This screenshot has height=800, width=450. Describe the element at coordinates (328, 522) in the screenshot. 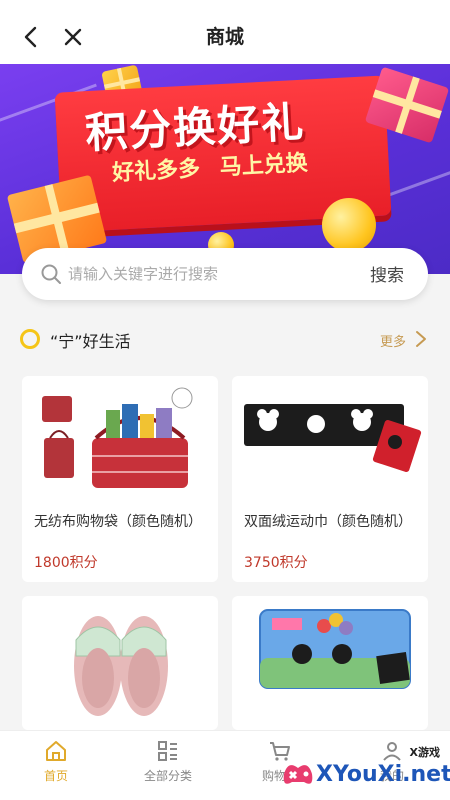

I see `product-name: 双面绒运动巾（颜色随机）` at that location.